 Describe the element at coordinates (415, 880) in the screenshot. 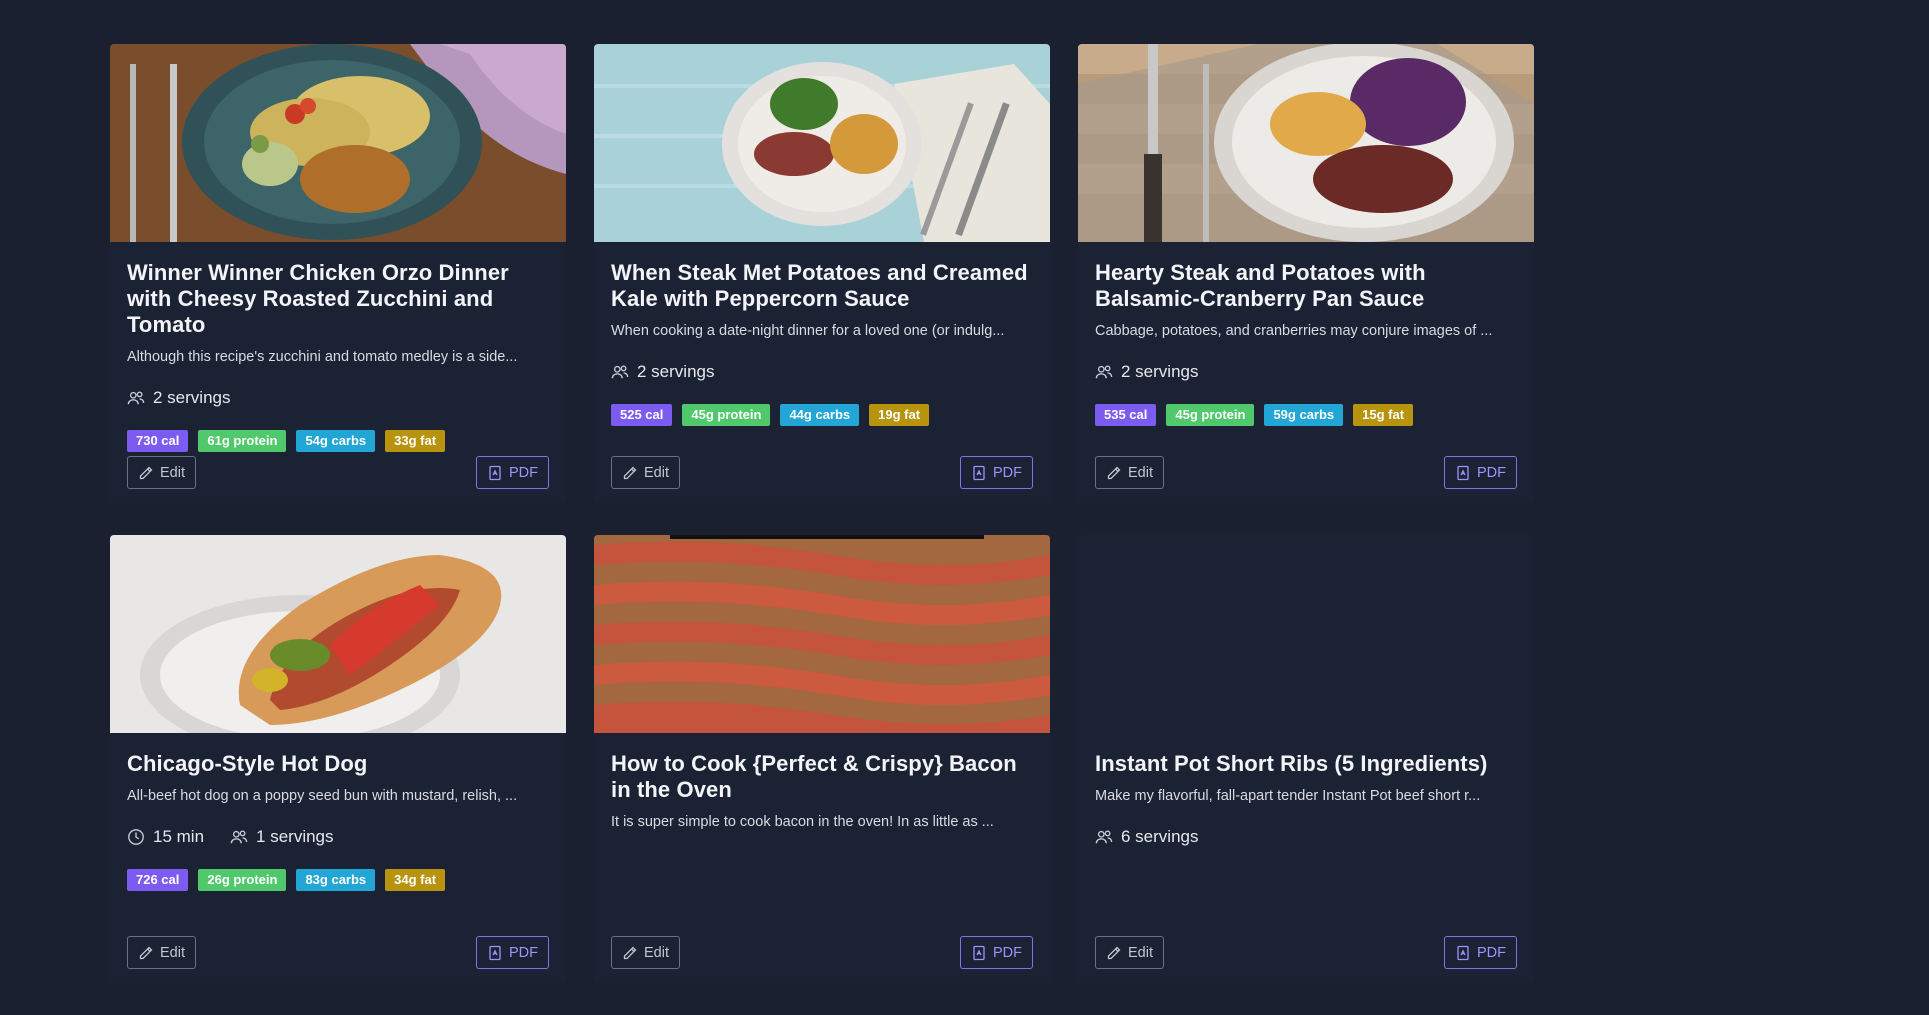

I see `fat-badge: 34g fat` at that location.